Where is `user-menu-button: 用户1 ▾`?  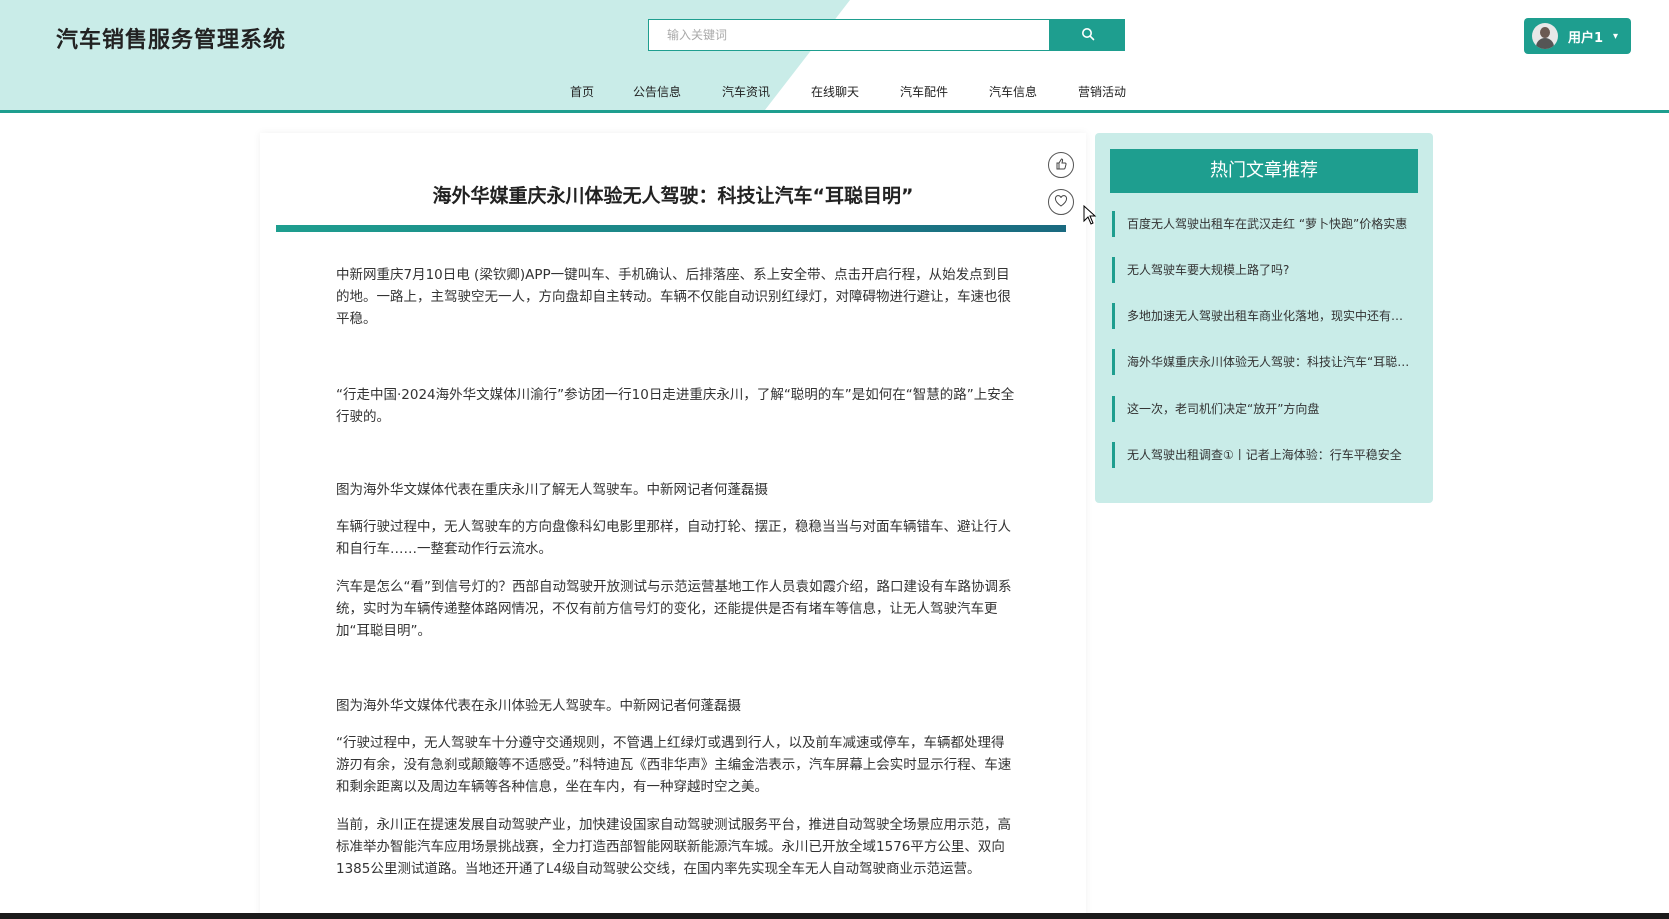 user-menu-button: 用户1 ▾ is located at coordinates (1577, 36).